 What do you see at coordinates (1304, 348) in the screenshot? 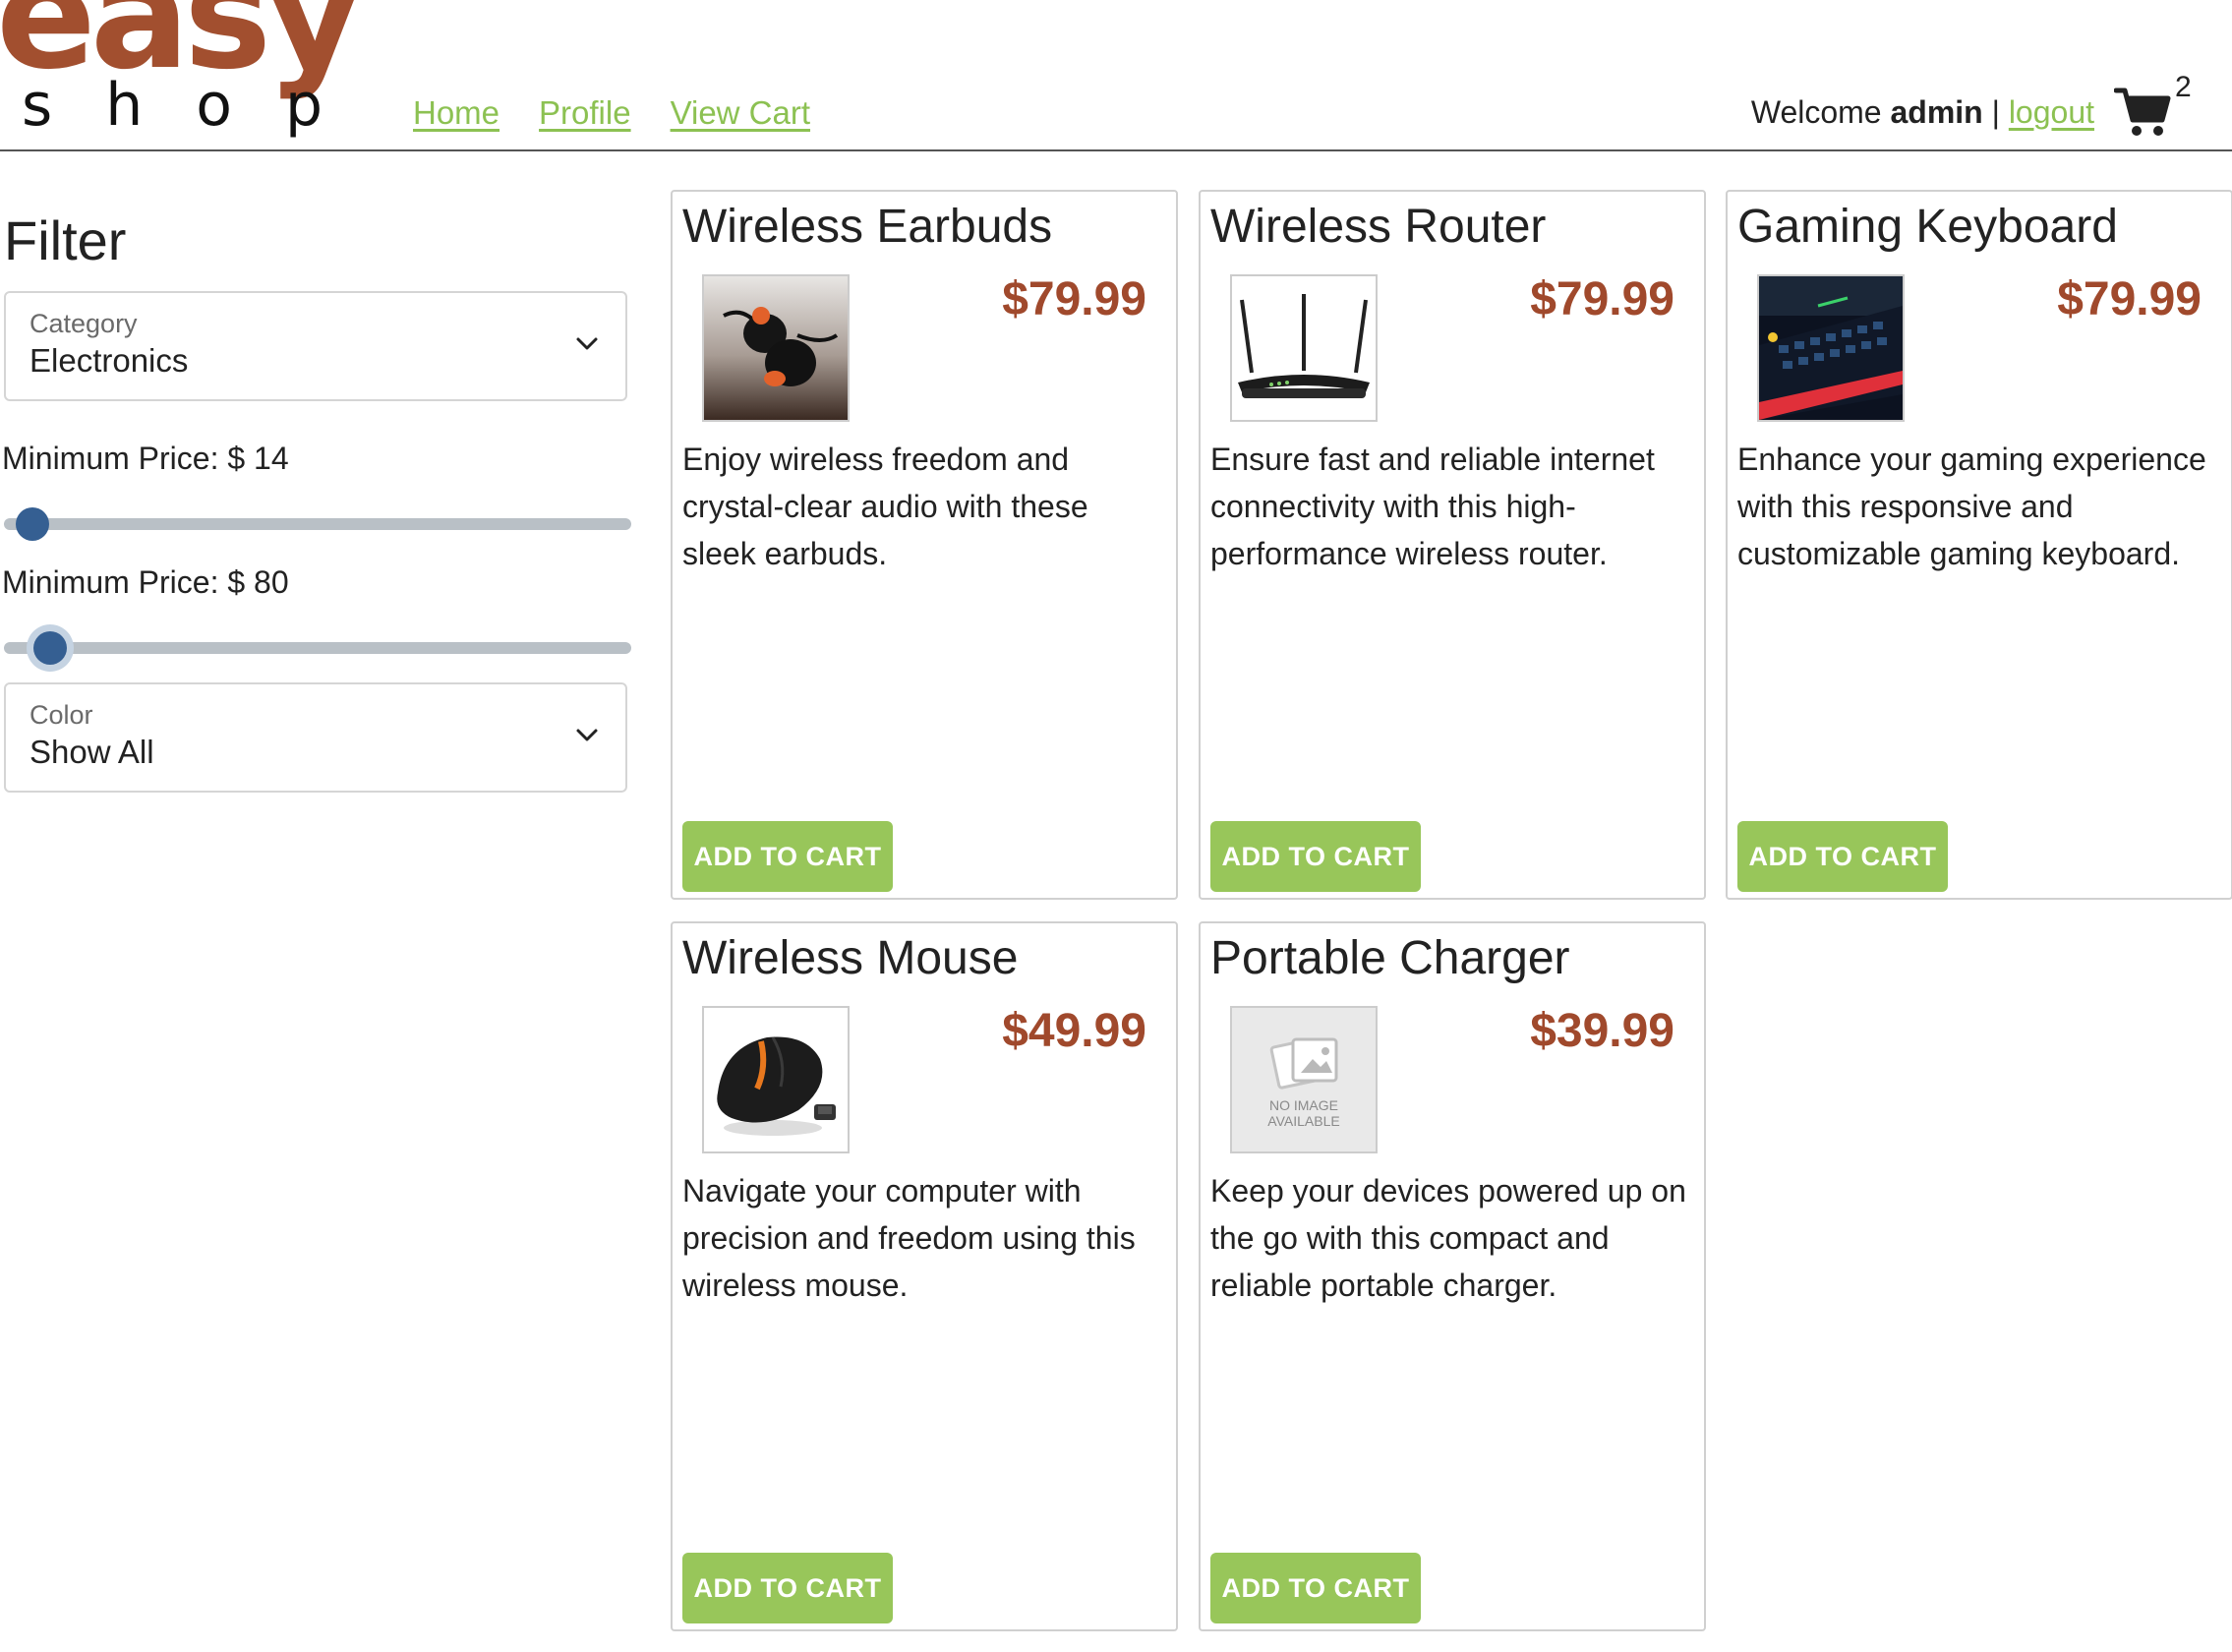
I see `router-image` at bounding box center [1304, 348].